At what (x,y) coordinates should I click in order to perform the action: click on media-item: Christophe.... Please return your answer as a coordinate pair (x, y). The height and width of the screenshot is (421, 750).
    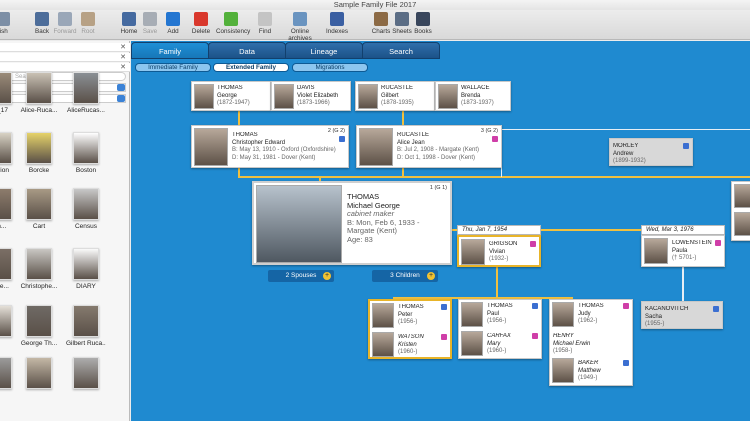
    Looking at the image, I should click on (39, 269).